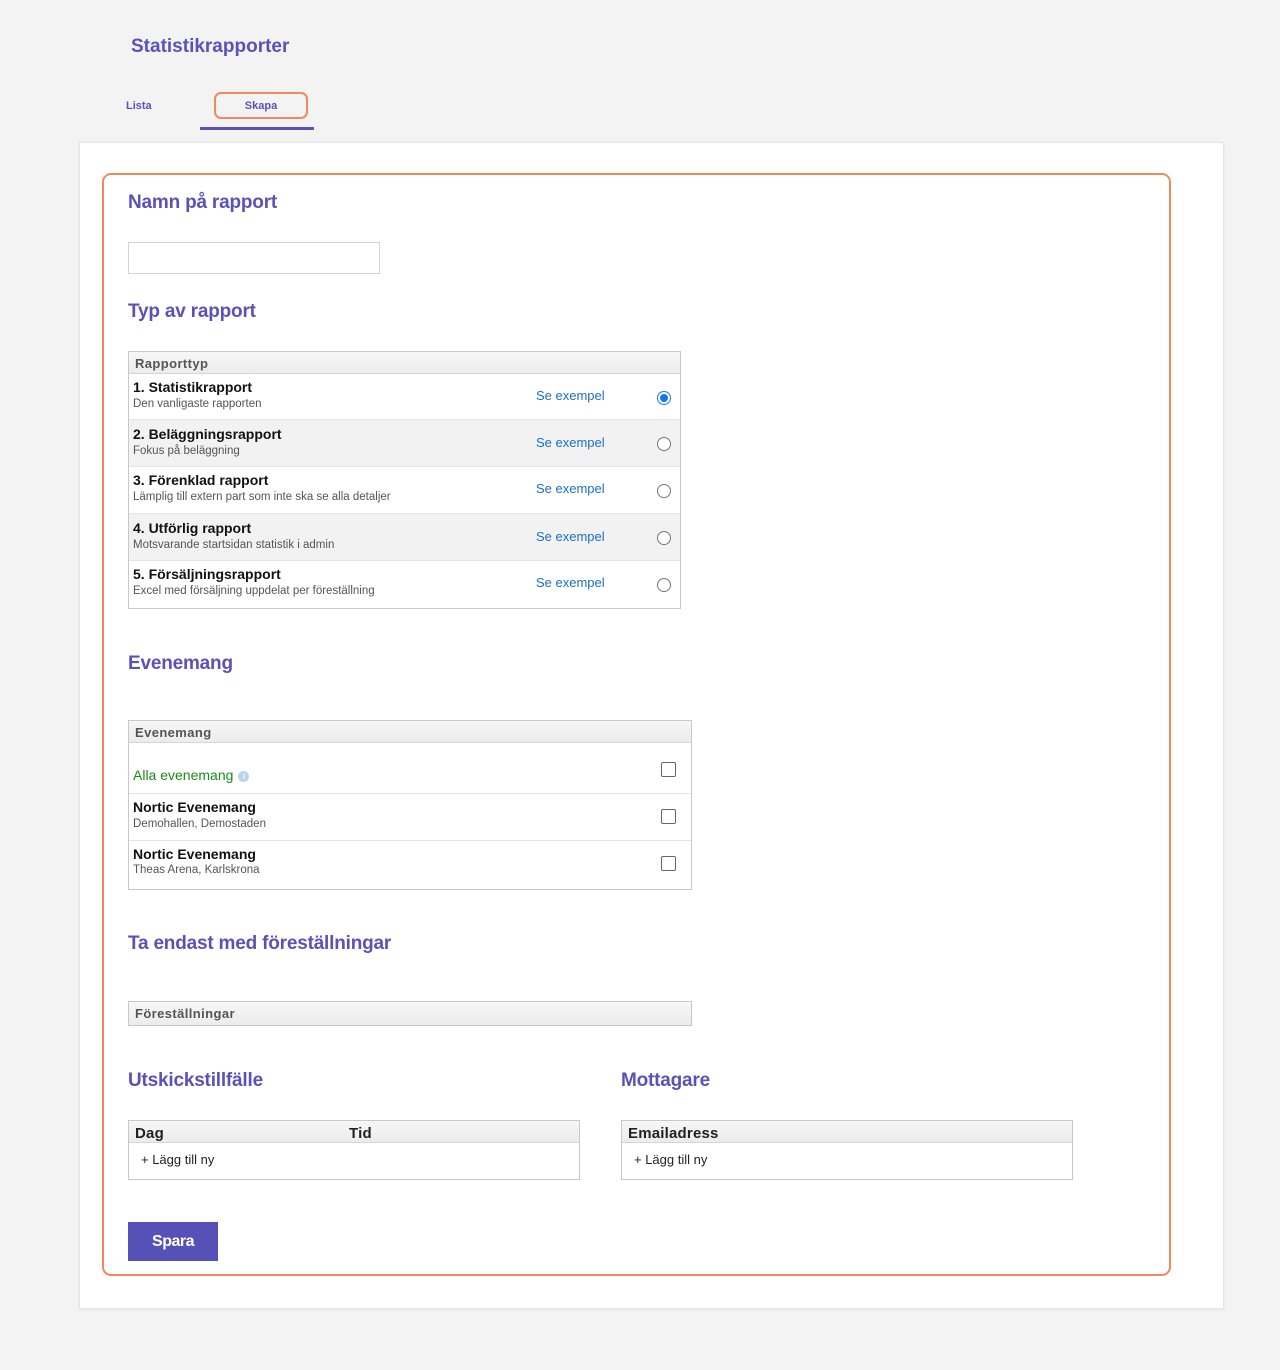  What do you see at coordinates (404, 363) in the screenshot?
I see `report-type-header: Rapporttyp` at bounding box center [404, 363].